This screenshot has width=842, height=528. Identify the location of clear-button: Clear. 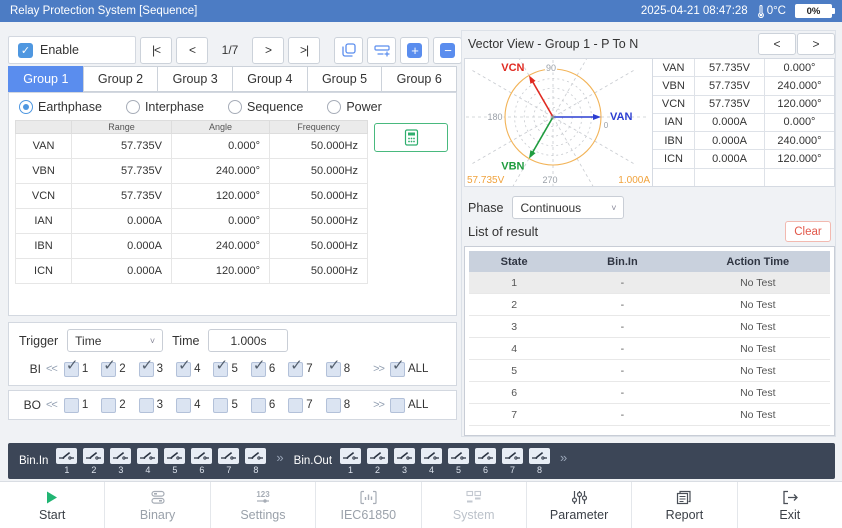
(808, 231).